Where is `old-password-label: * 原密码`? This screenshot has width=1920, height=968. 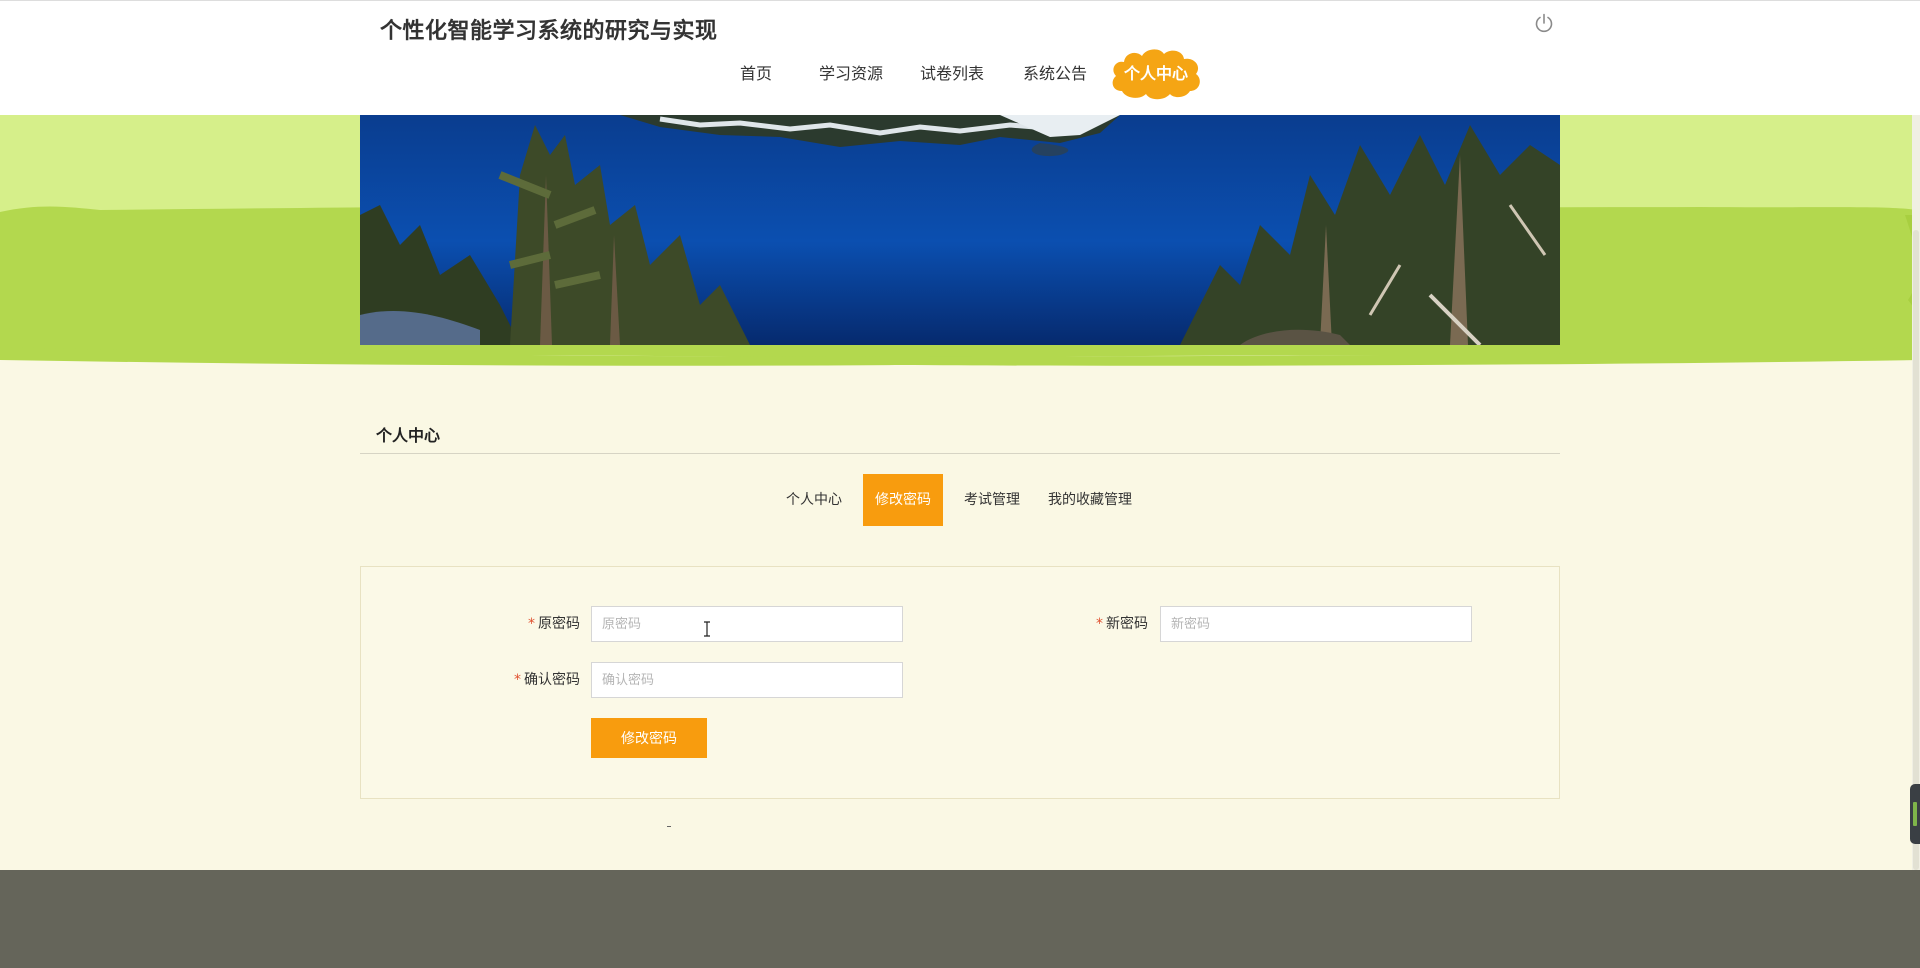 old-password-label: * 原密码 is located at coordinates (554, 624).